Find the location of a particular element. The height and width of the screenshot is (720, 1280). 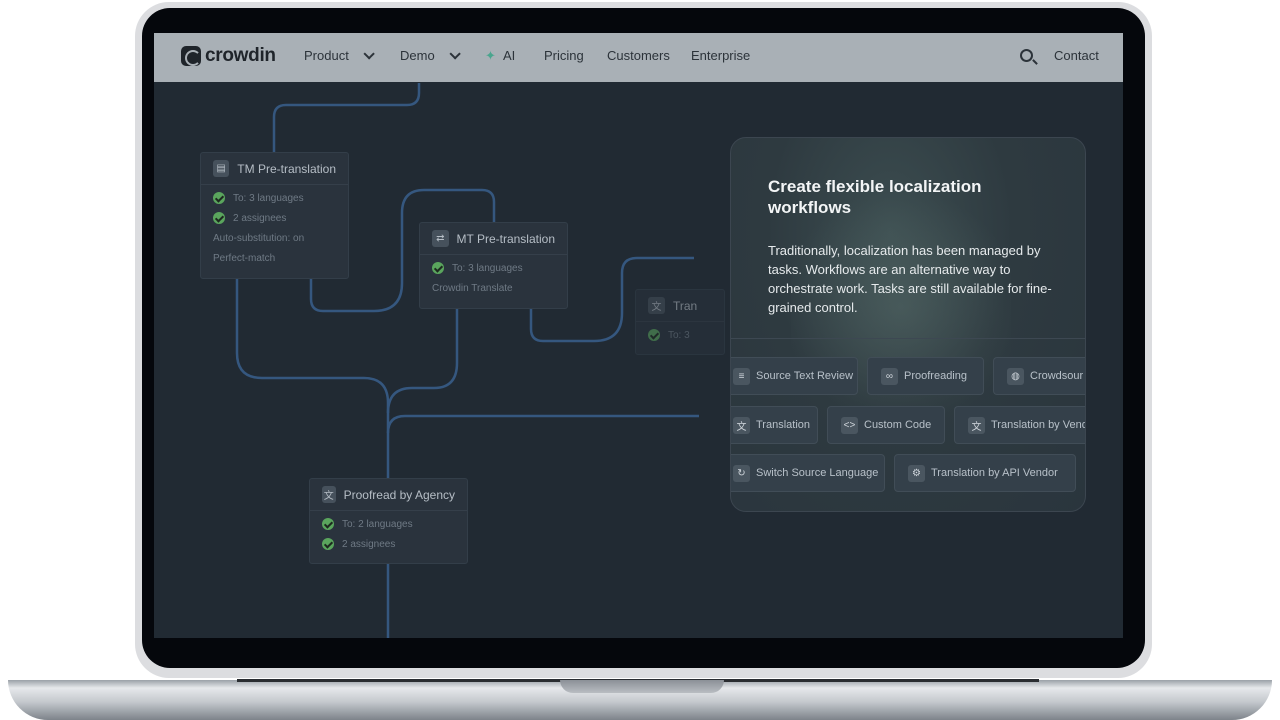

card-note: Perfect-match is located at coordinates (244, 258).